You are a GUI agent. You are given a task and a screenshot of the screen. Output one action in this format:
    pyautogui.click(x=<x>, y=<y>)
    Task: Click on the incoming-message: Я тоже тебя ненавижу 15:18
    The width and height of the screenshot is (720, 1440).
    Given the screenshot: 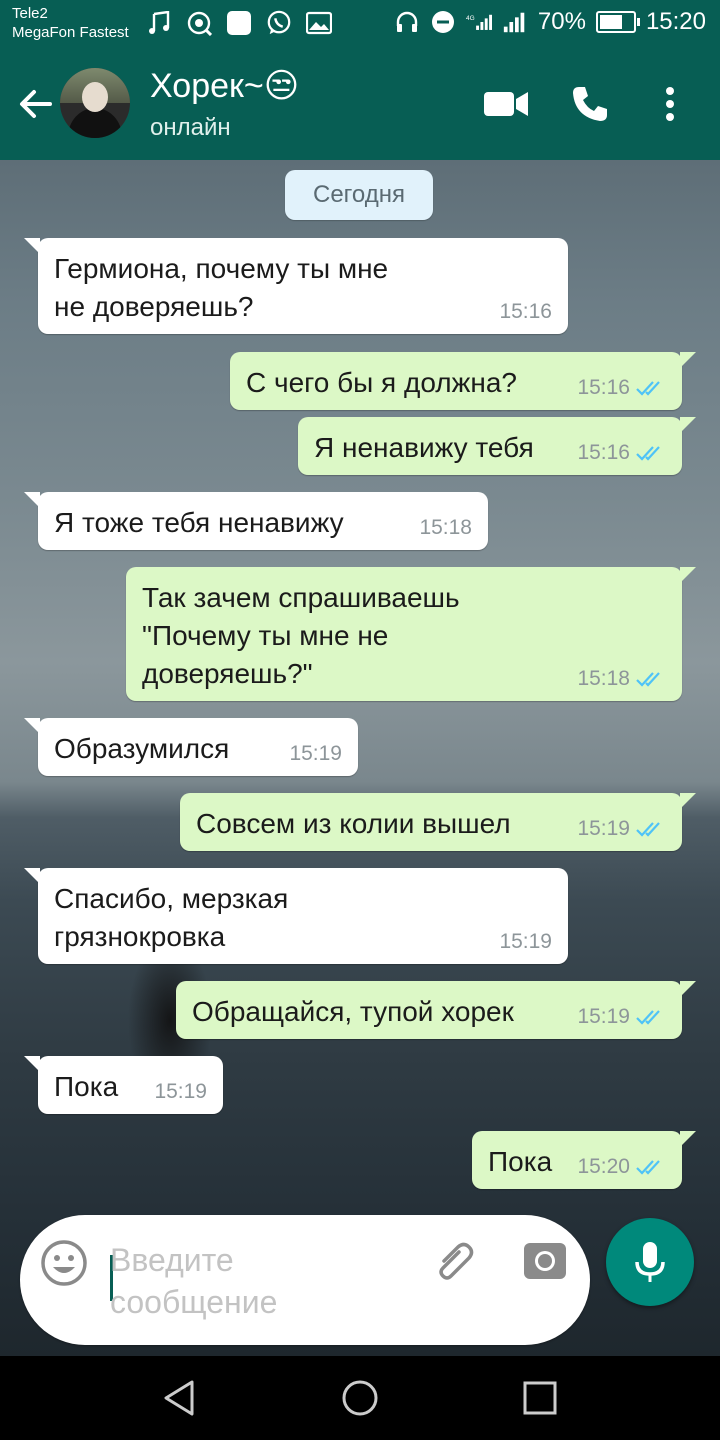 What is the action you would take?
    pyautogui.click(x=256, y=521)
    